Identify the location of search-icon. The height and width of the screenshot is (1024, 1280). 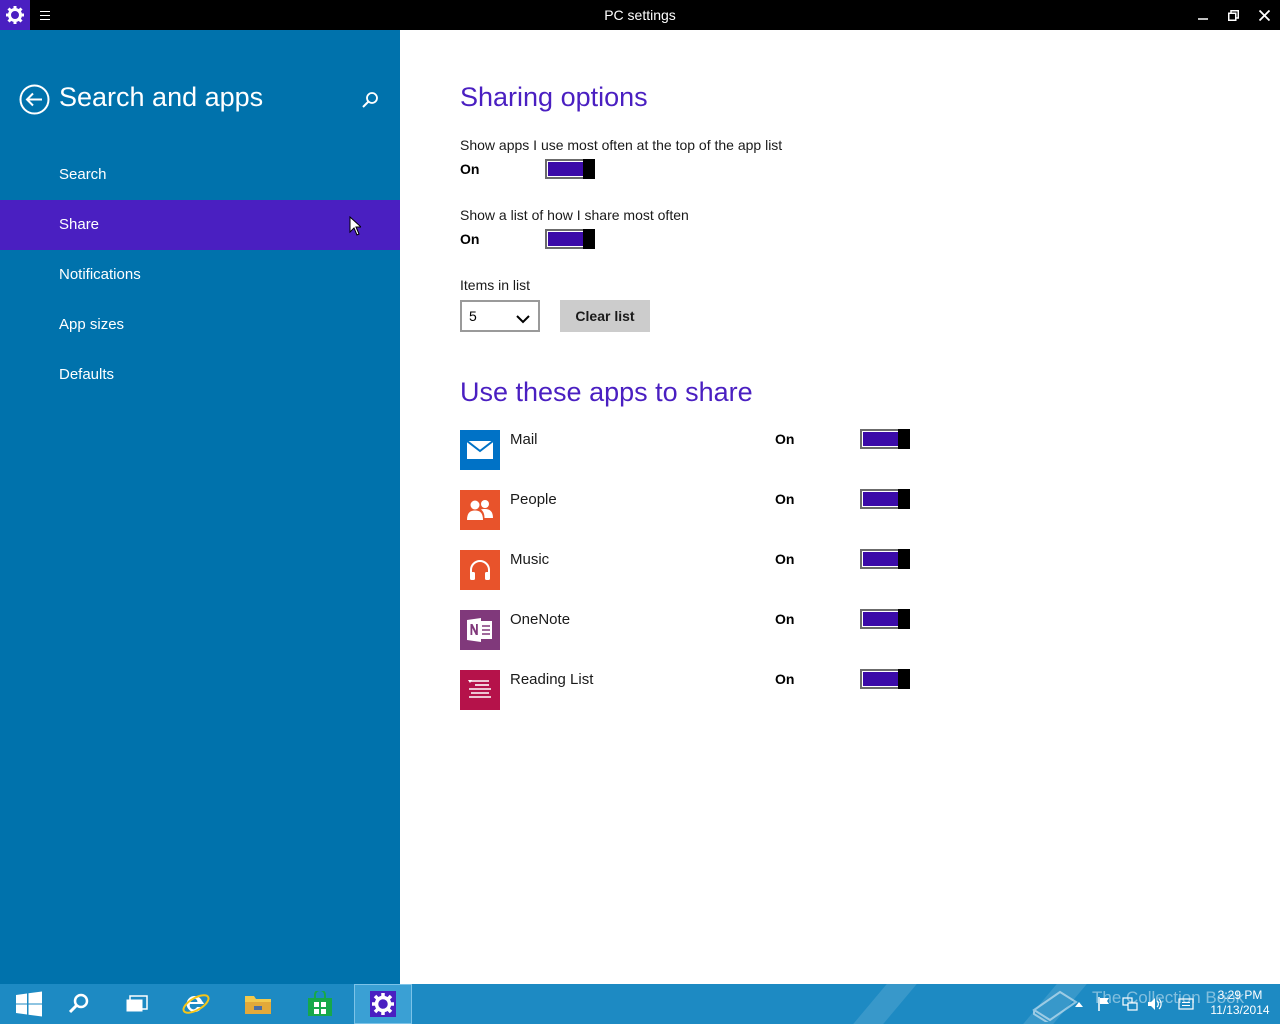
(370, 100).